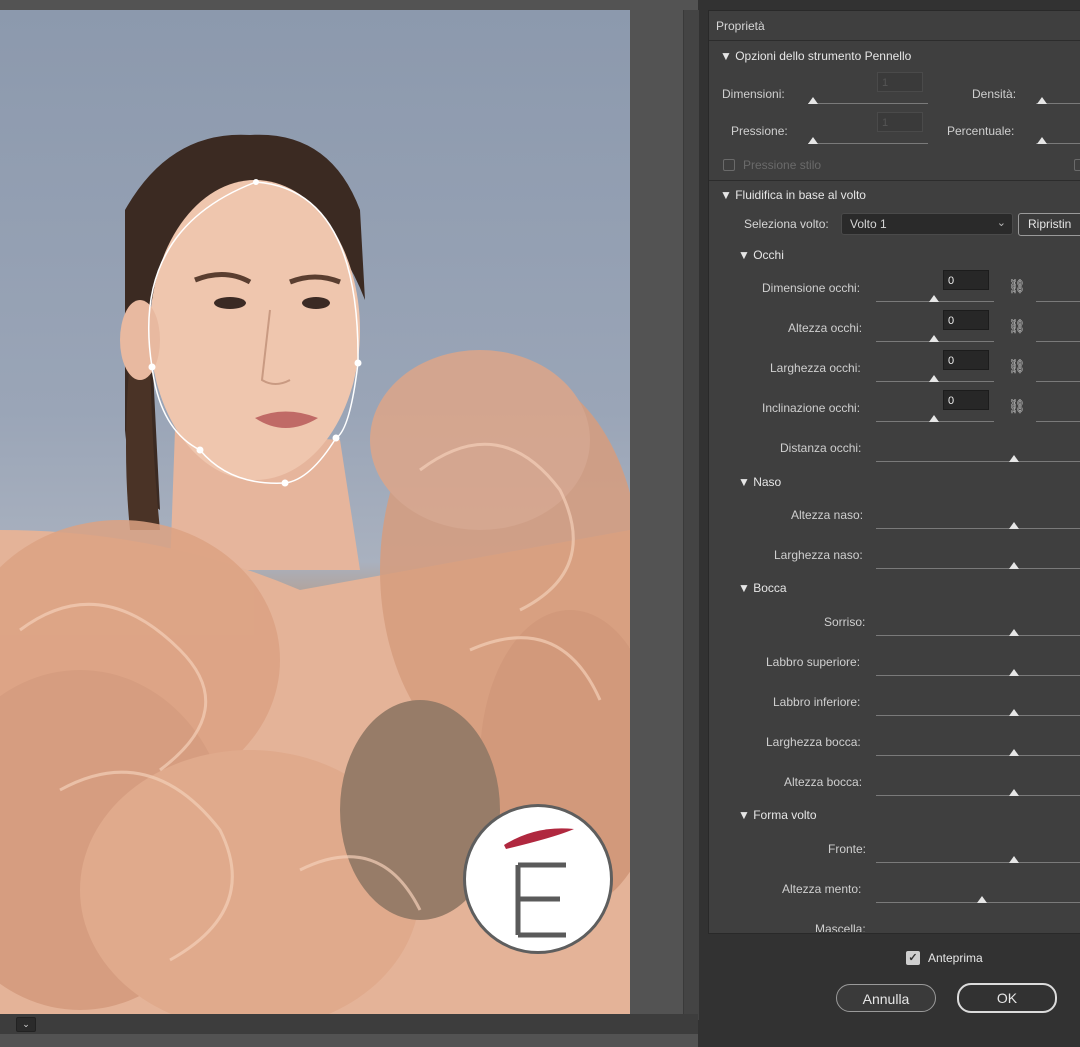 The image size is (1080, 1047). What do you see at coordinates (978, 568) in the screenshot?
I see `nose-width-slider-track` at bounding box center [978, 568].